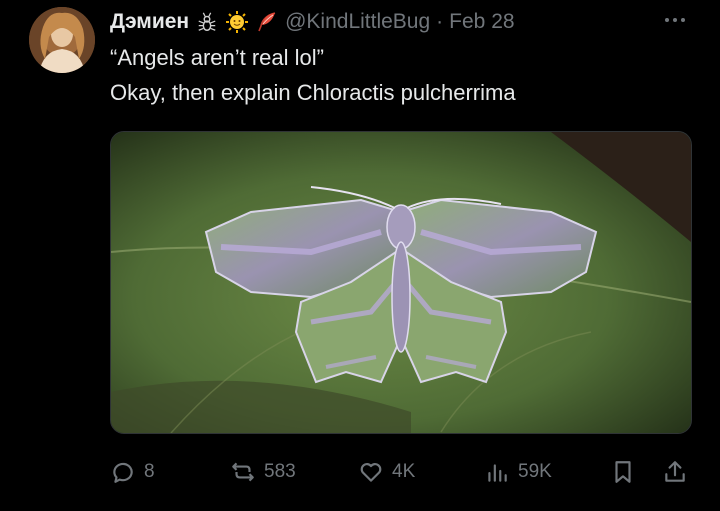 This screenshot has height=511, width=720. Describe the element at coordinates (481, 22) in the screenshot. I see `post-date: Feb 28` at that location.